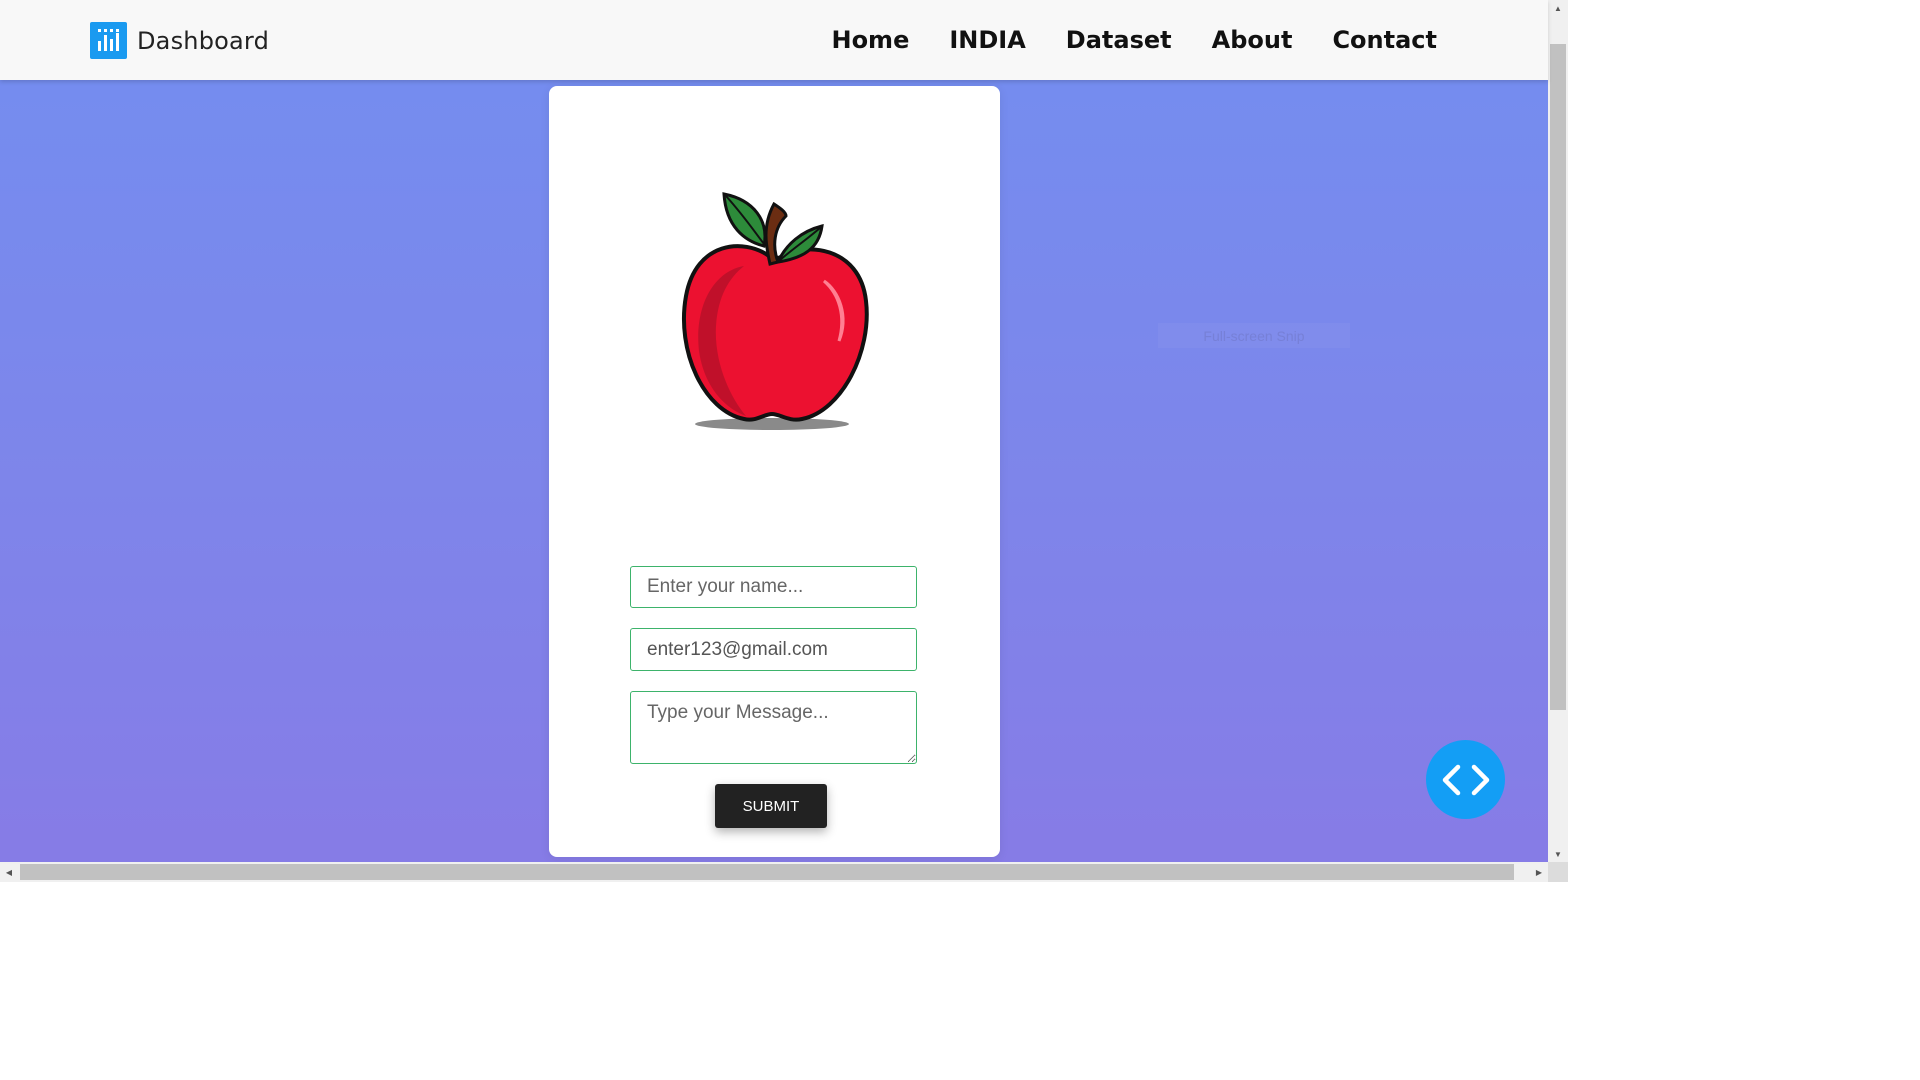  I want to click on scroll-right-arrow-icon: ▶, so click(1539, 872).